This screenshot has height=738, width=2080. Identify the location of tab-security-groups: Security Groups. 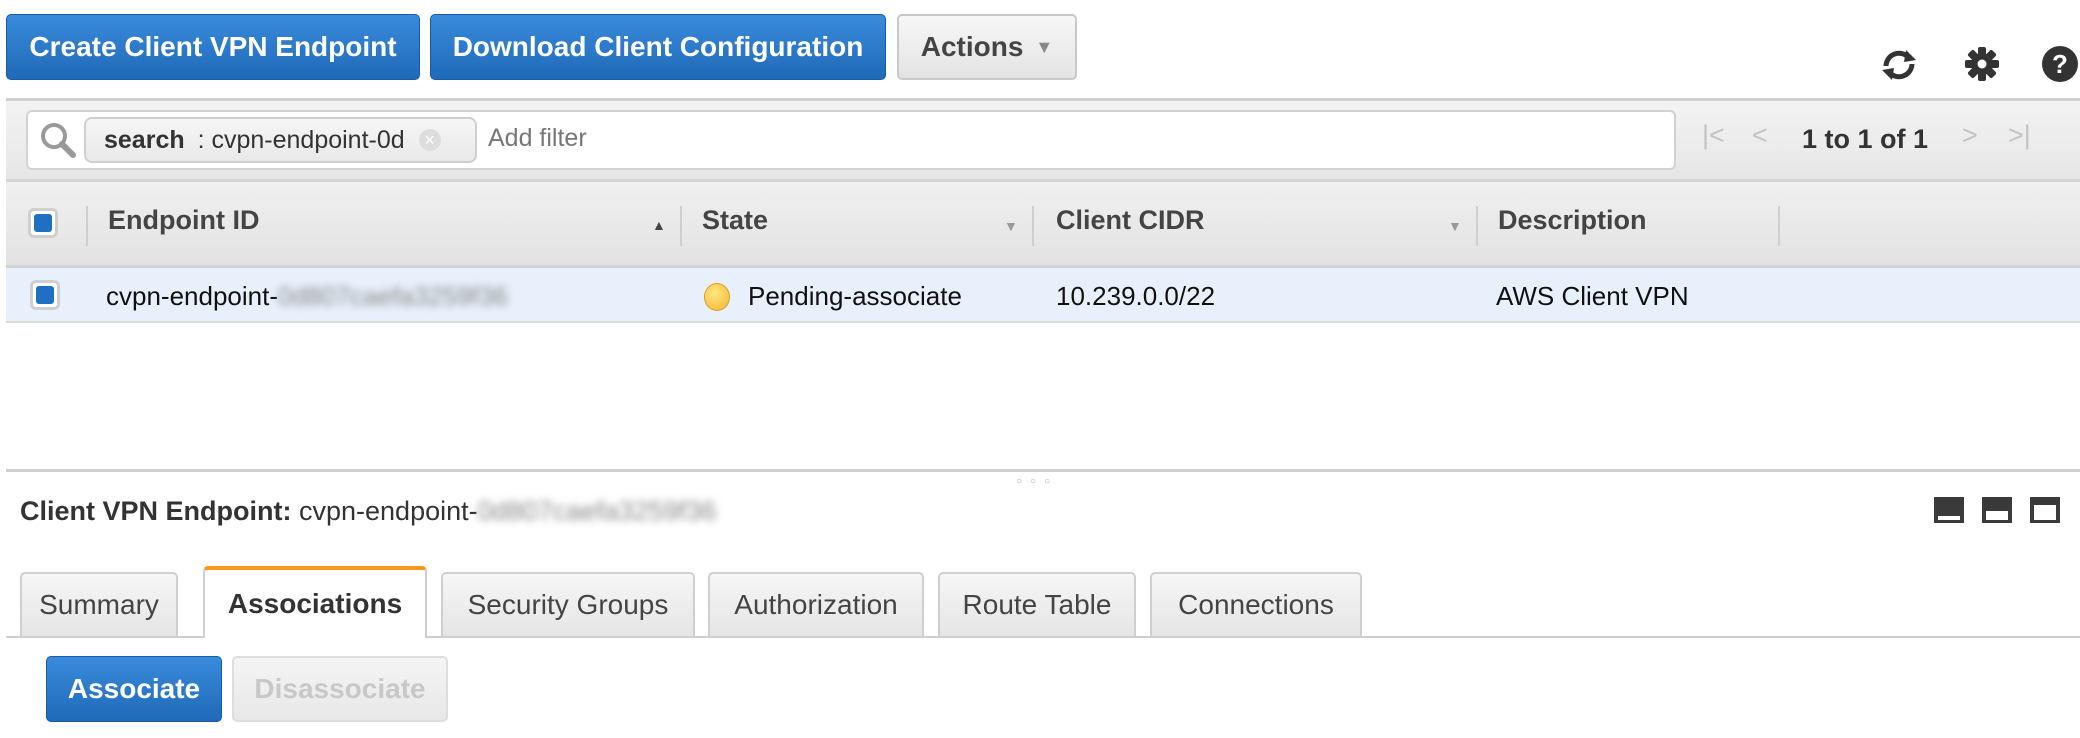
(568, 604).